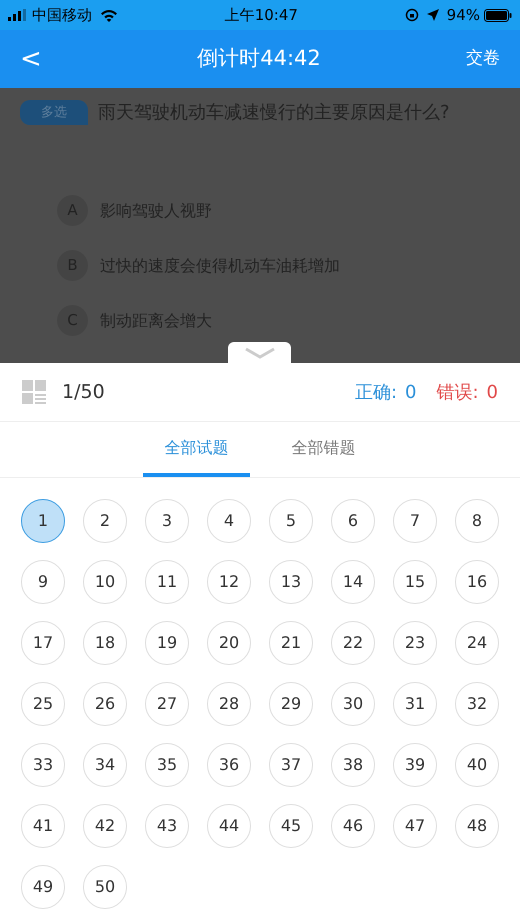 This screenshot has width=520, height=924. What do you see at coordinates (105, 582) in the screenshot?
I see `question-number: 10` at bounding box center [105, 582].